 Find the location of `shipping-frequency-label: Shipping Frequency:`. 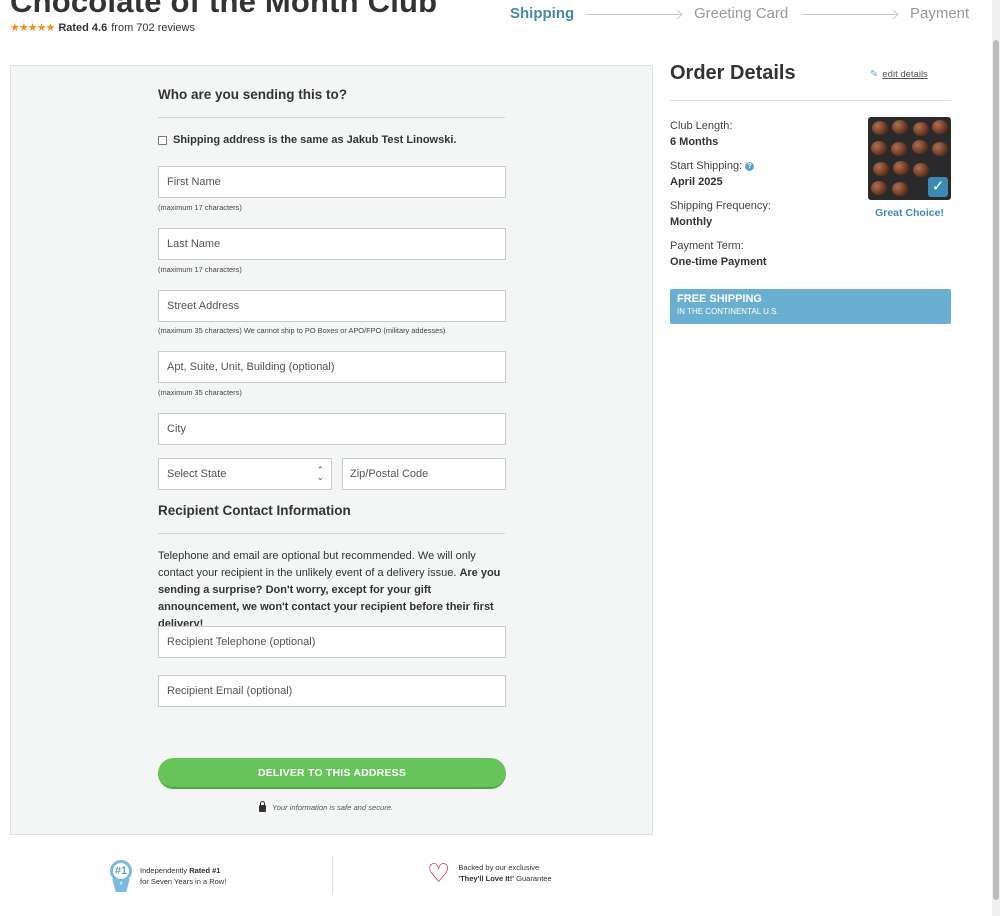

shipping-frequency-label: Shipping Frequency: is located at coordinates (720, 206).